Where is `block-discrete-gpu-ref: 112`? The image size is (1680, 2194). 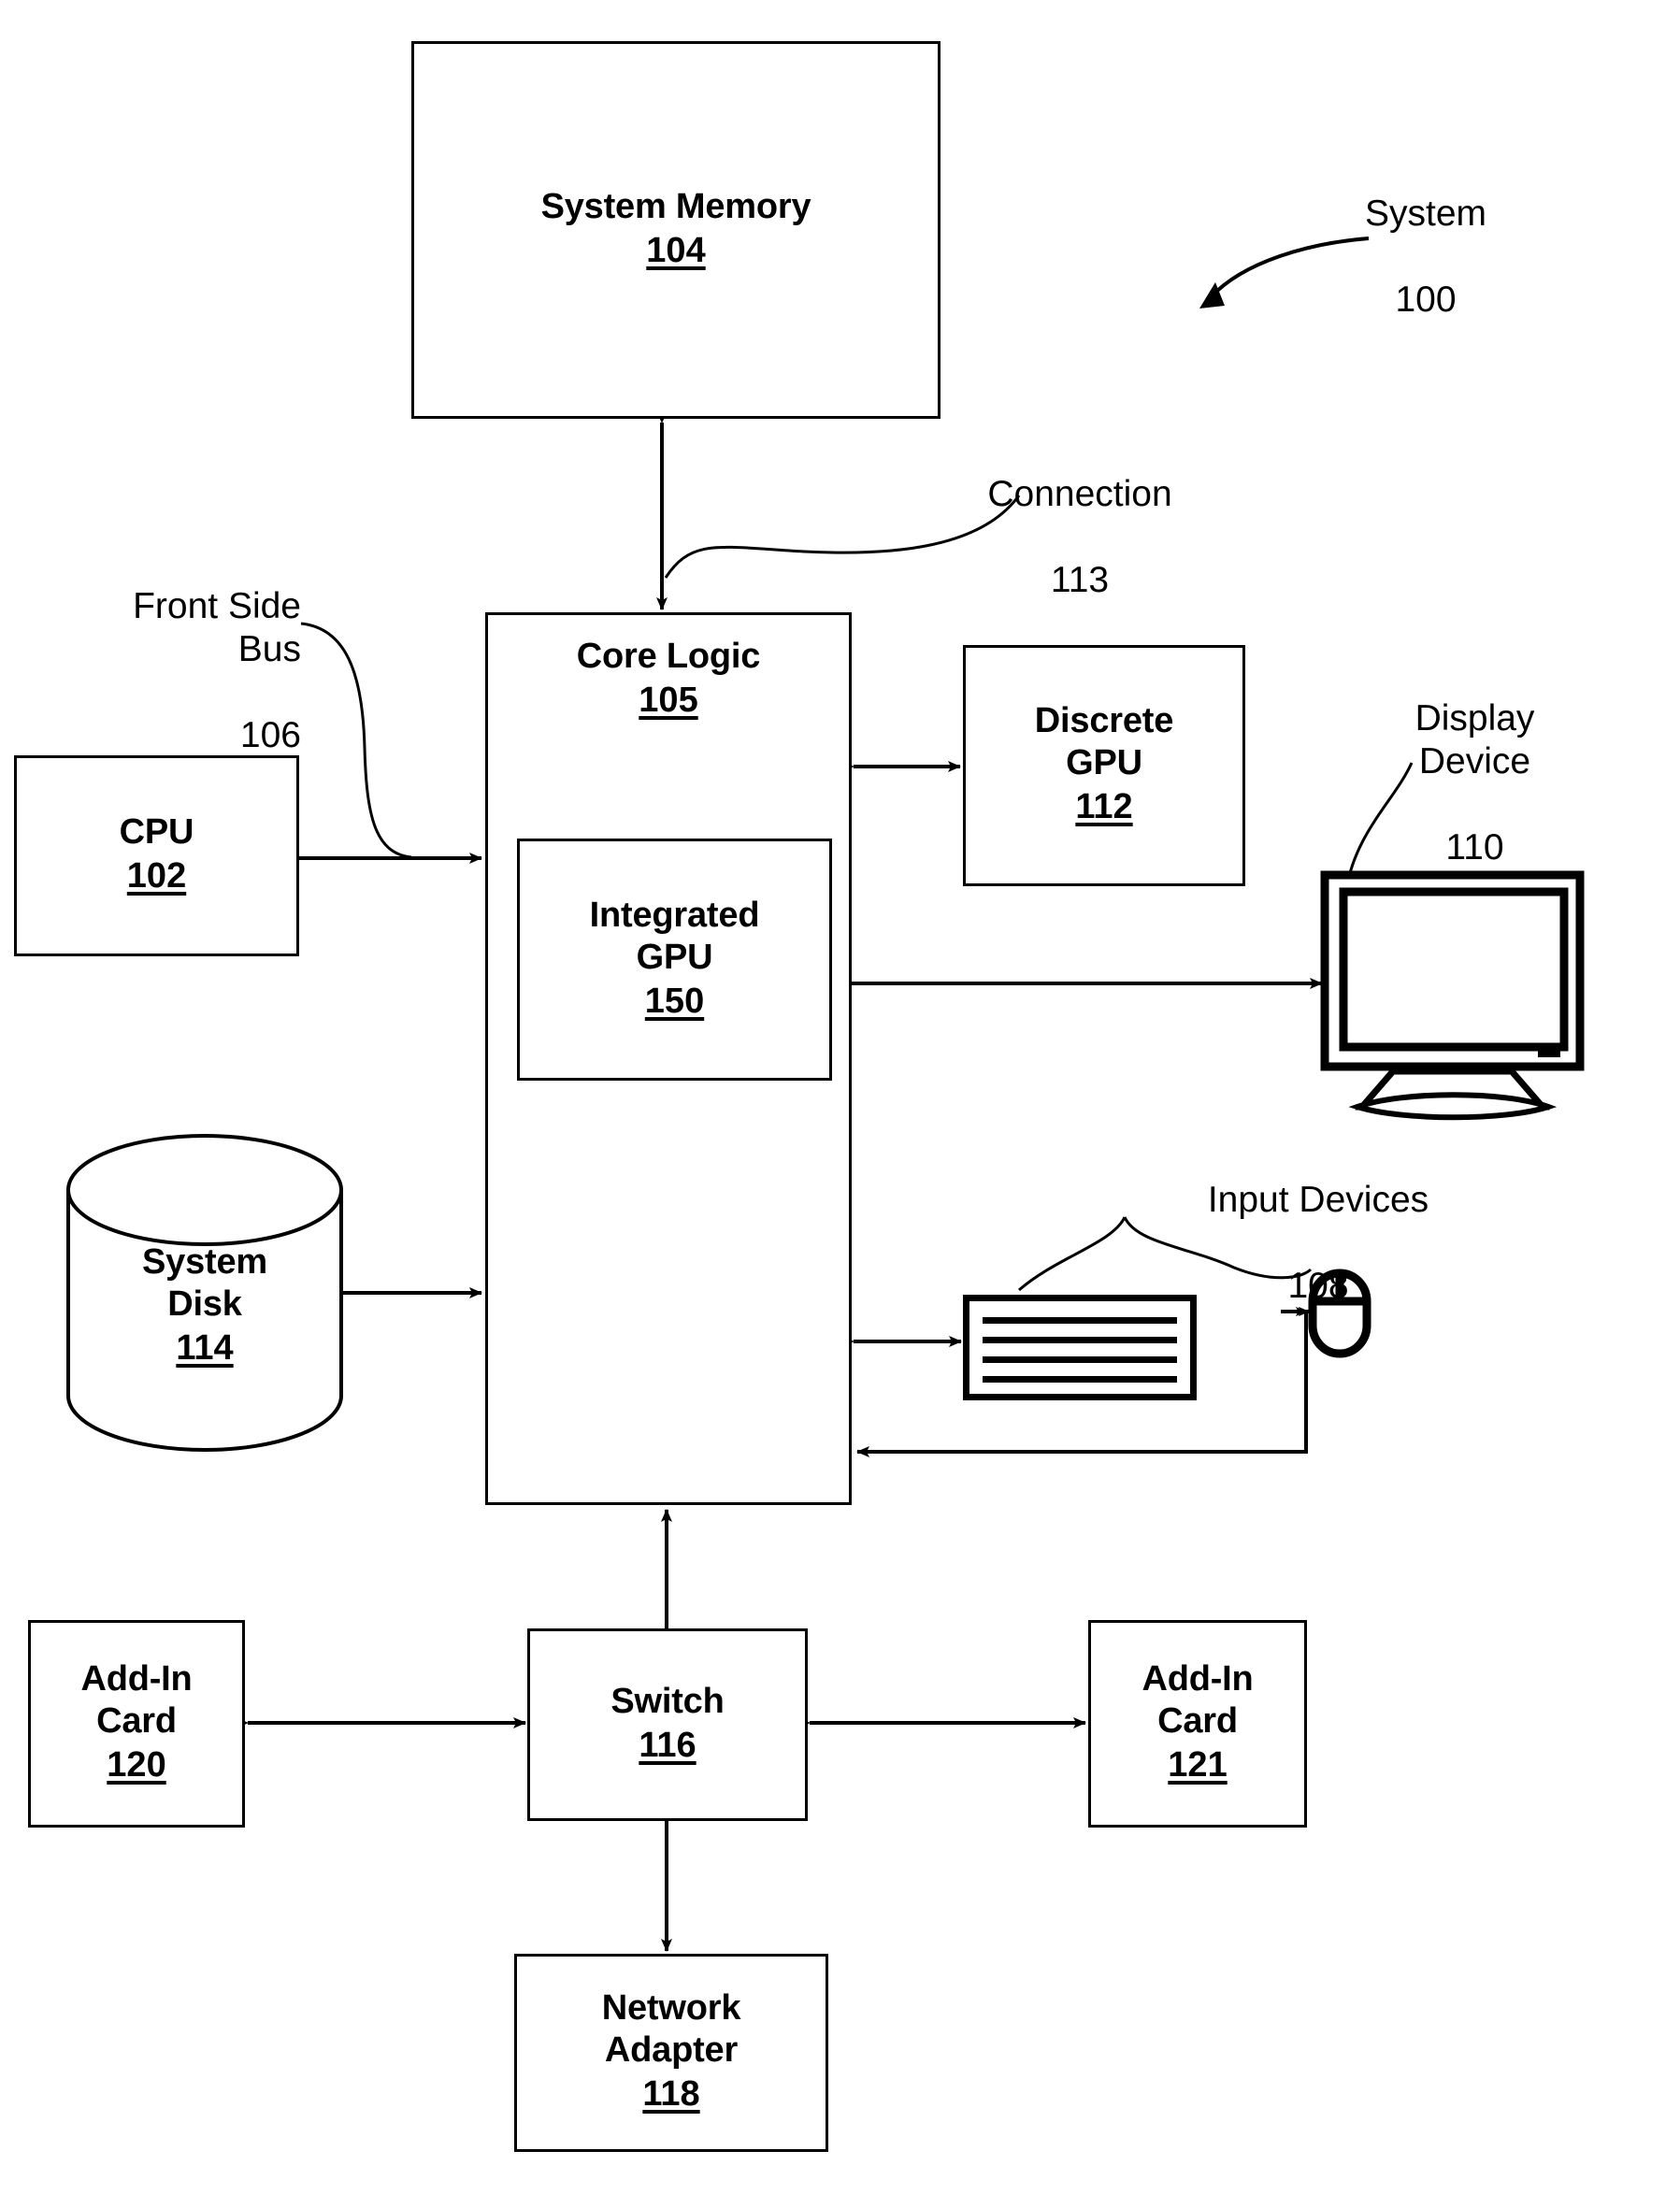 block-discrete-gpu-ref: 112 is located at coordinates (1104, 807).